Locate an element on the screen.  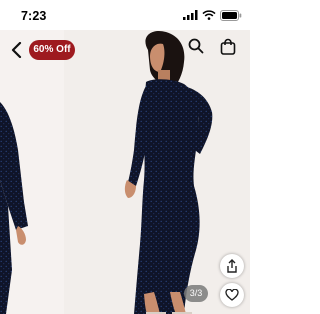
wifi-icon is located at coordinates (209, 15).